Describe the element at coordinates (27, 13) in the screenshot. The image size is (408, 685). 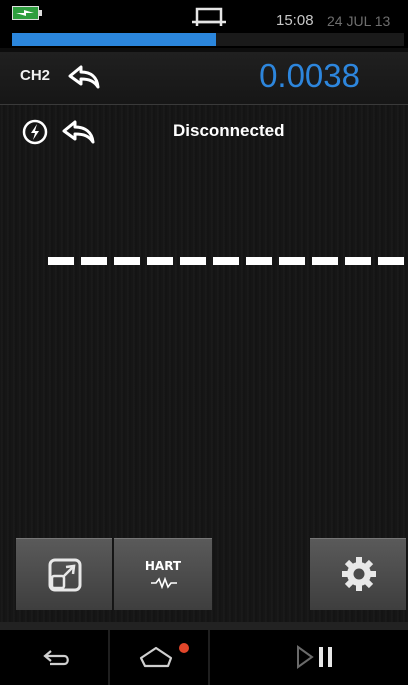
I see `battery-charging-icon` at that location.